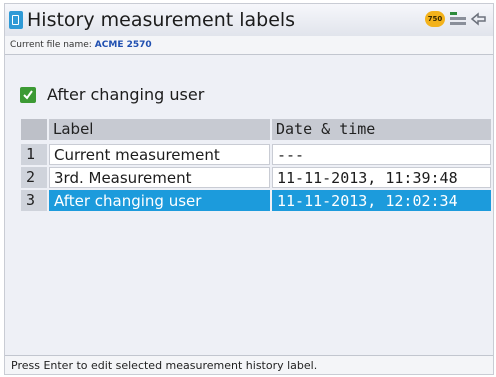 The width and height of the screenshot is (496, 377). Describe the element at coordinates (435, 19) in the screenshot. I see `battery-badge-icon: 750` at that location.